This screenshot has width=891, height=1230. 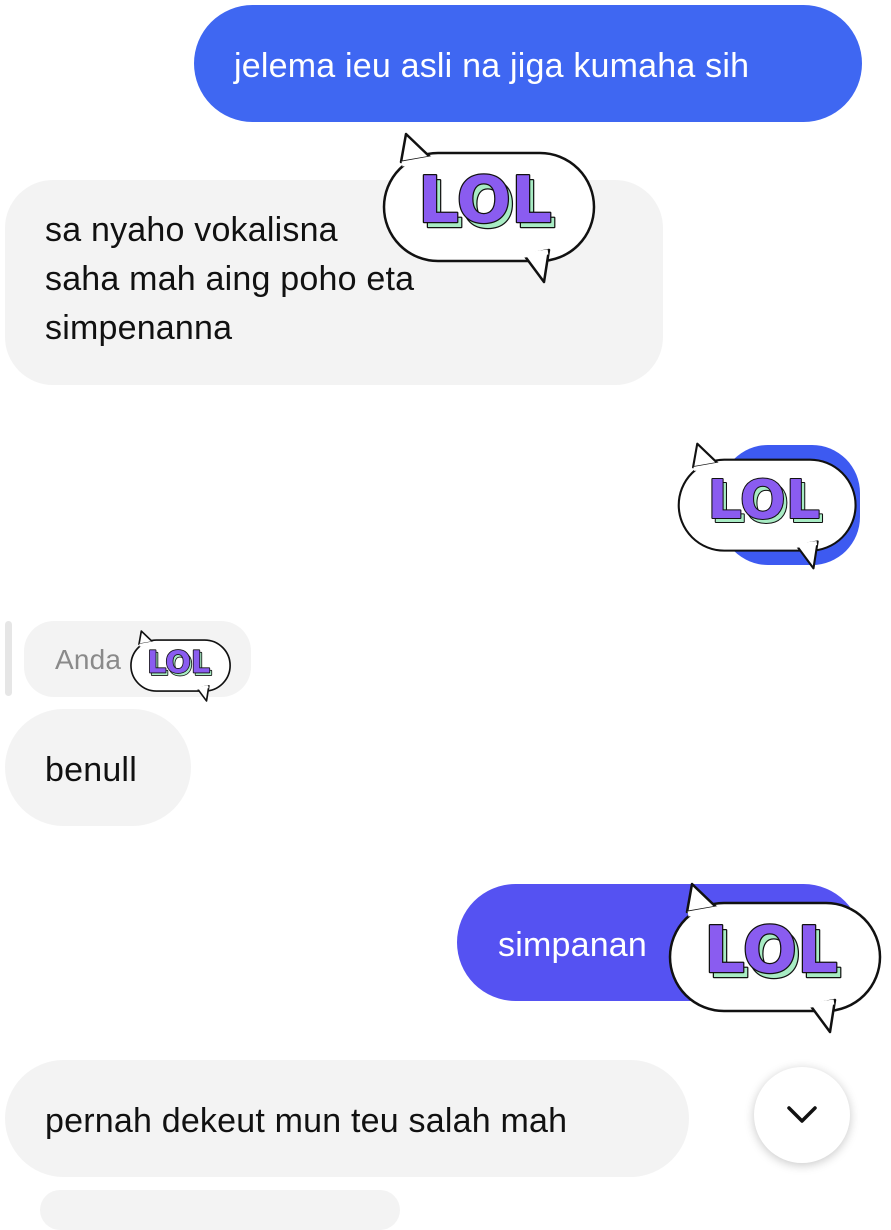 I want to click on message-text-line: simpenanna, so click(x=139, y=328).